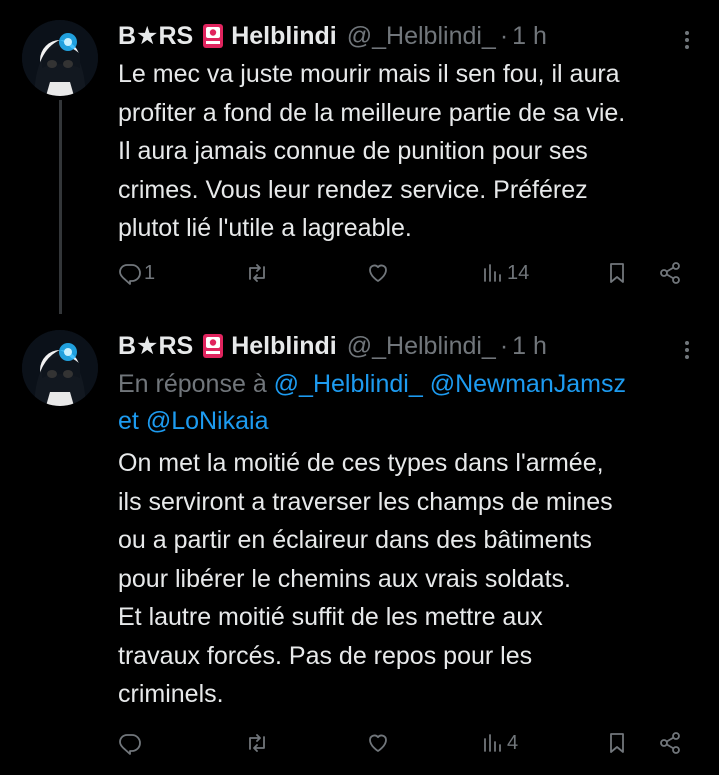 The width and height of the screenshot is (719, 775). I want to click on reply-button: 1, so click(136, 273).